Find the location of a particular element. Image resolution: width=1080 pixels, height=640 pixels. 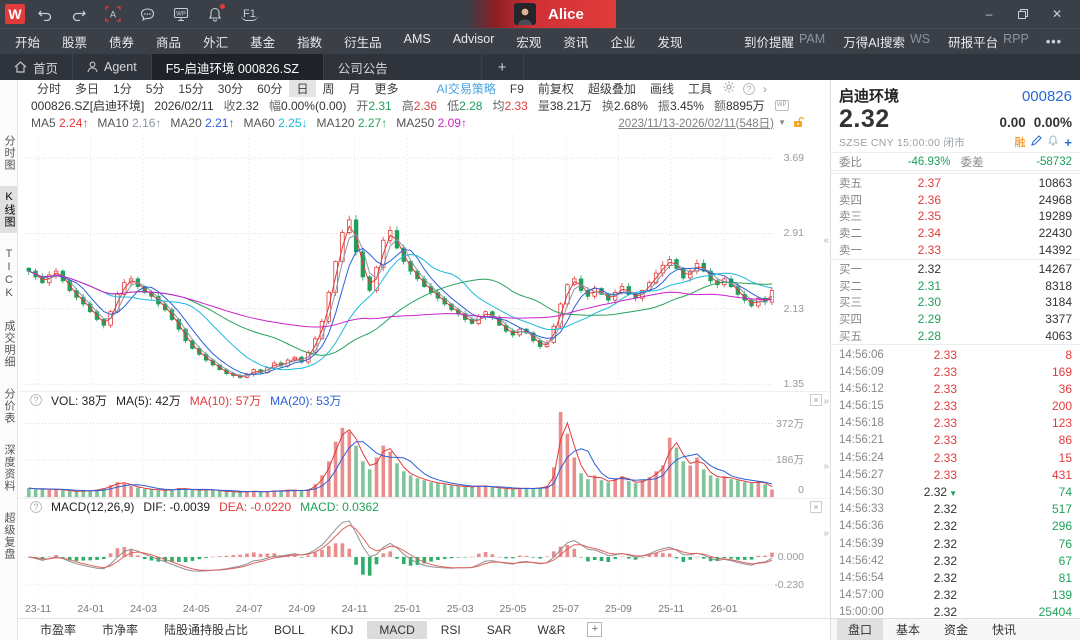

f1-help-icon: F1 is located at coordinates (249, 14).